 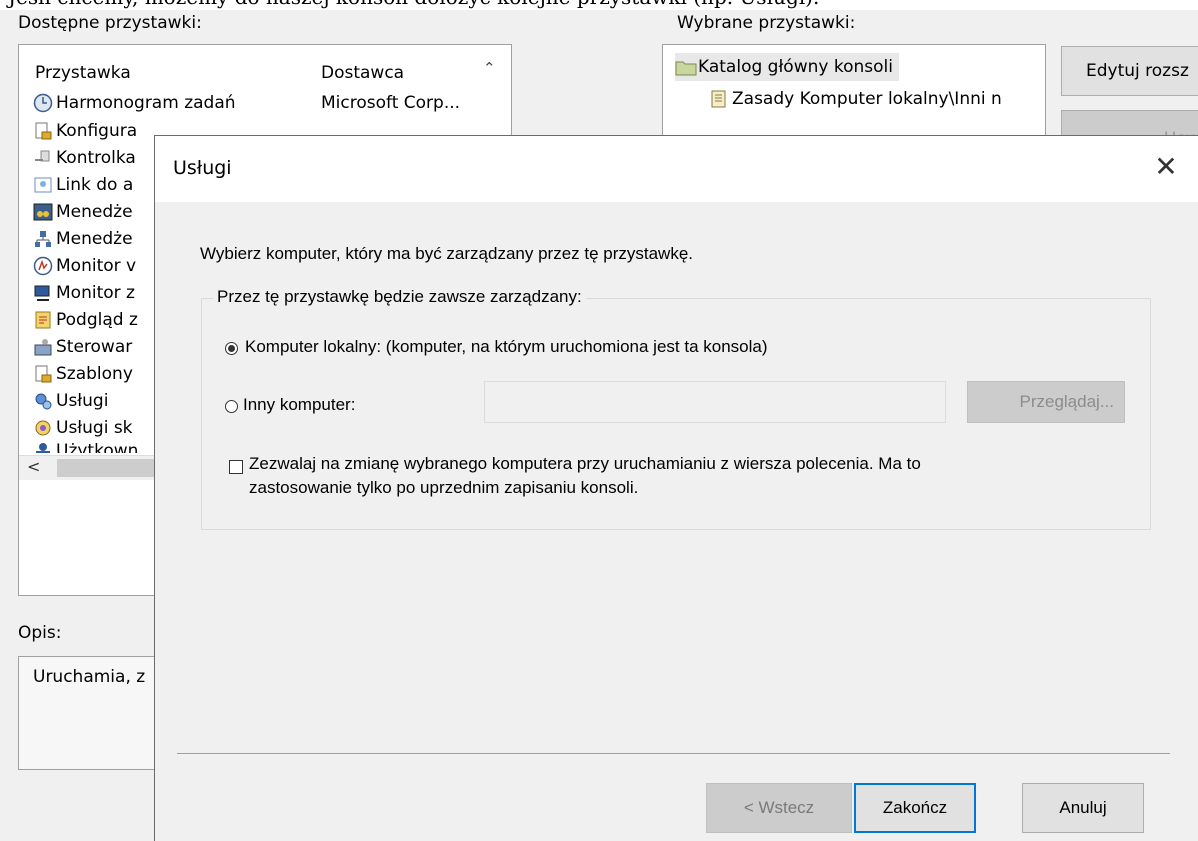 What do you see at coordinates (43, 239) in the screenshot?
I see `network-icon` at bounding box center [43, 239].